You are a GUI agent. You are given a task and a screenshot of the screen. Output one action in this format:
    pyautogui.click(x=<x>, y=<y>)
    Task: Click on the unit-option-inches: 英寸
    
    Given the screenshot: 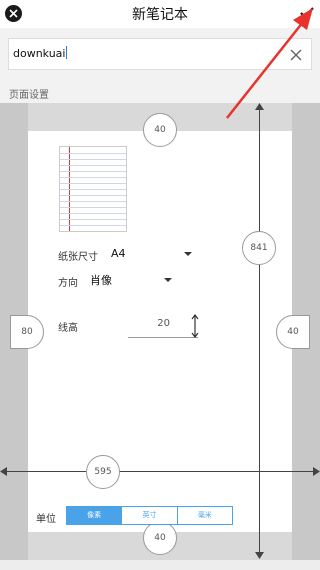 What is the action you would take?
    pyautogui.click(x=150, y=515)
    